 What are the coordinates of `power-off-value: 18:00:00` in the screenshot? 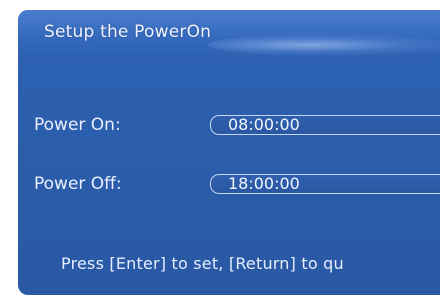 It's located at (264, 183).